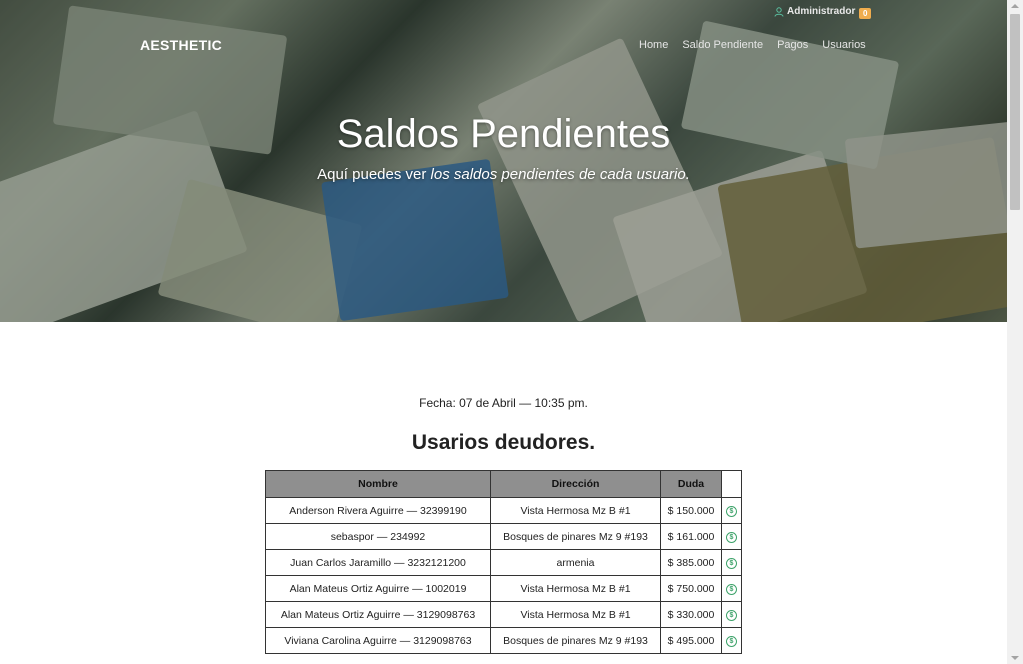 Image resolution: width=1023 pixels, height=664 pixels. Describe the element at coordinates (575, 562) in the screenshot. I see `cell-direccion: armenia` at that location.